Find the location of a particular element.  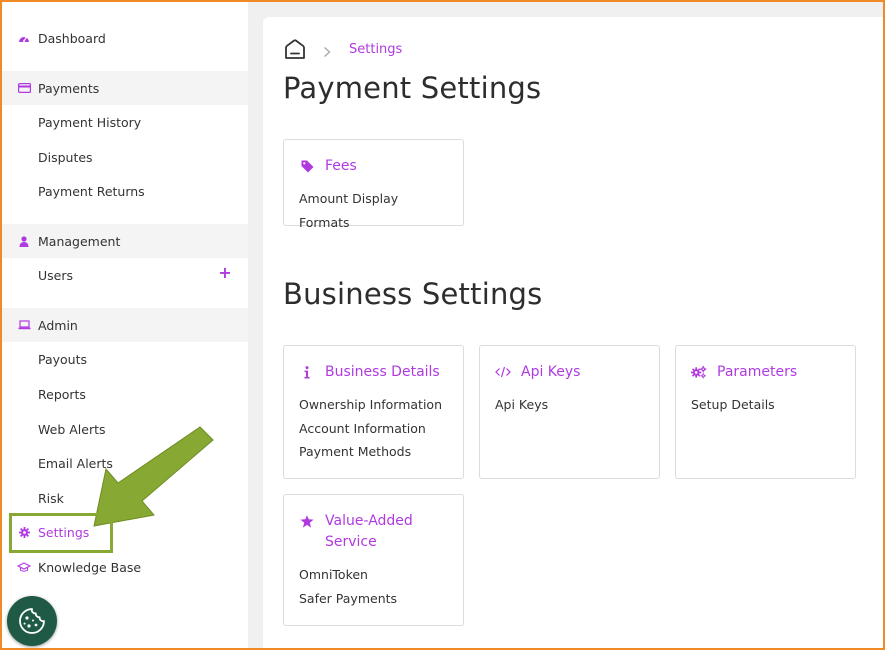

sidebar-item-label: Disputes is located at coordinates (65, 157).